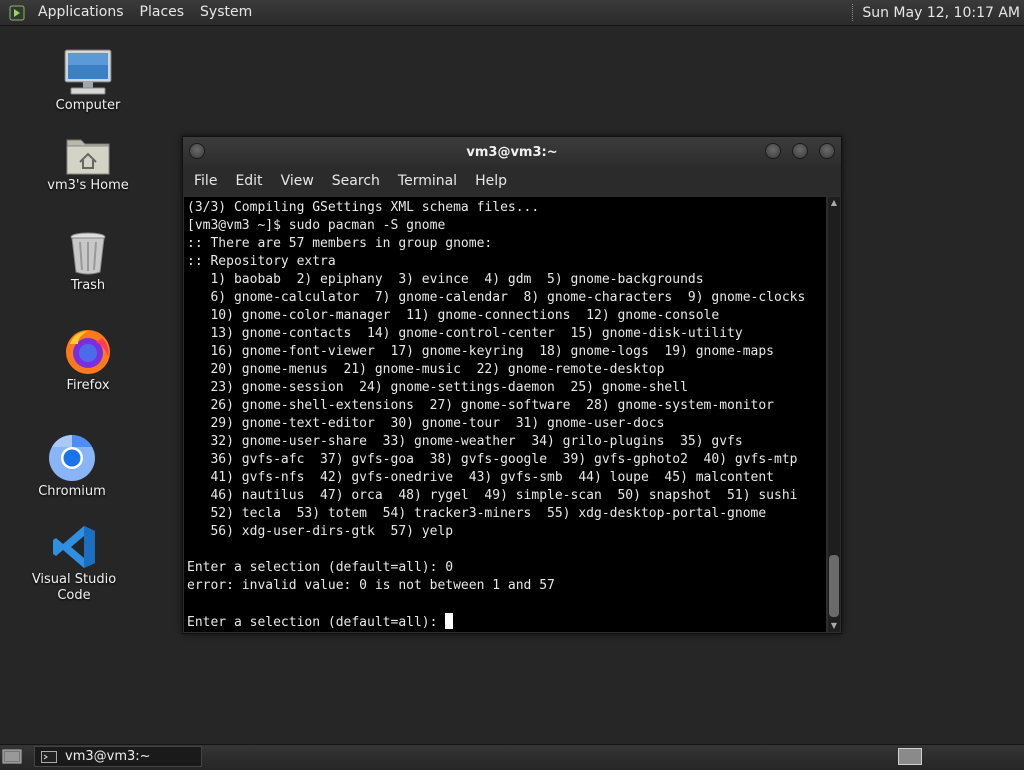 The image size is (1024, 770). Describe the element at coordinates (72, 491) in the screenshot. I see `desktop-icon-label: Chromium` at that location.